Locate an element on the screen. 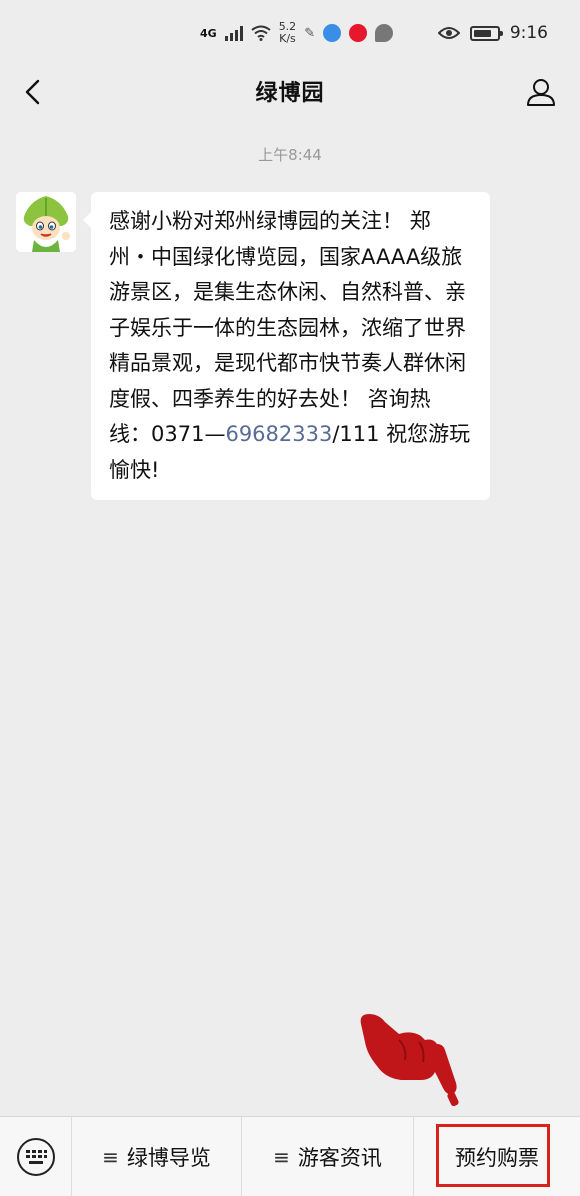 The image size is (580, 1196). mascot-leaf-icon is located at coordinates (46, 222).